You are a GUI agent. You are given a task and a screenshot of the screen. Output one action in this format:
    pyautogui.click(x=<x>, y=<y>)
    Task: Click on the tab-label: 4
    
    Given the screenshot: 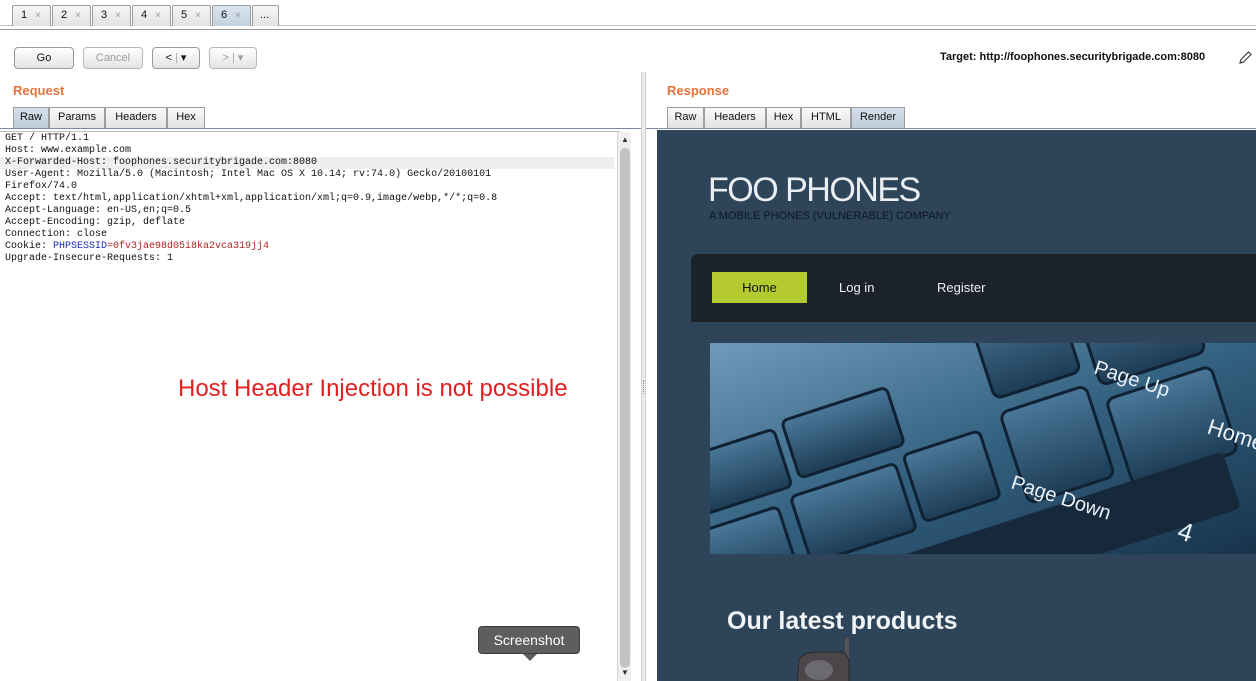 What is the action you would take?
    pyautogui.click(x=144, y=15)
    